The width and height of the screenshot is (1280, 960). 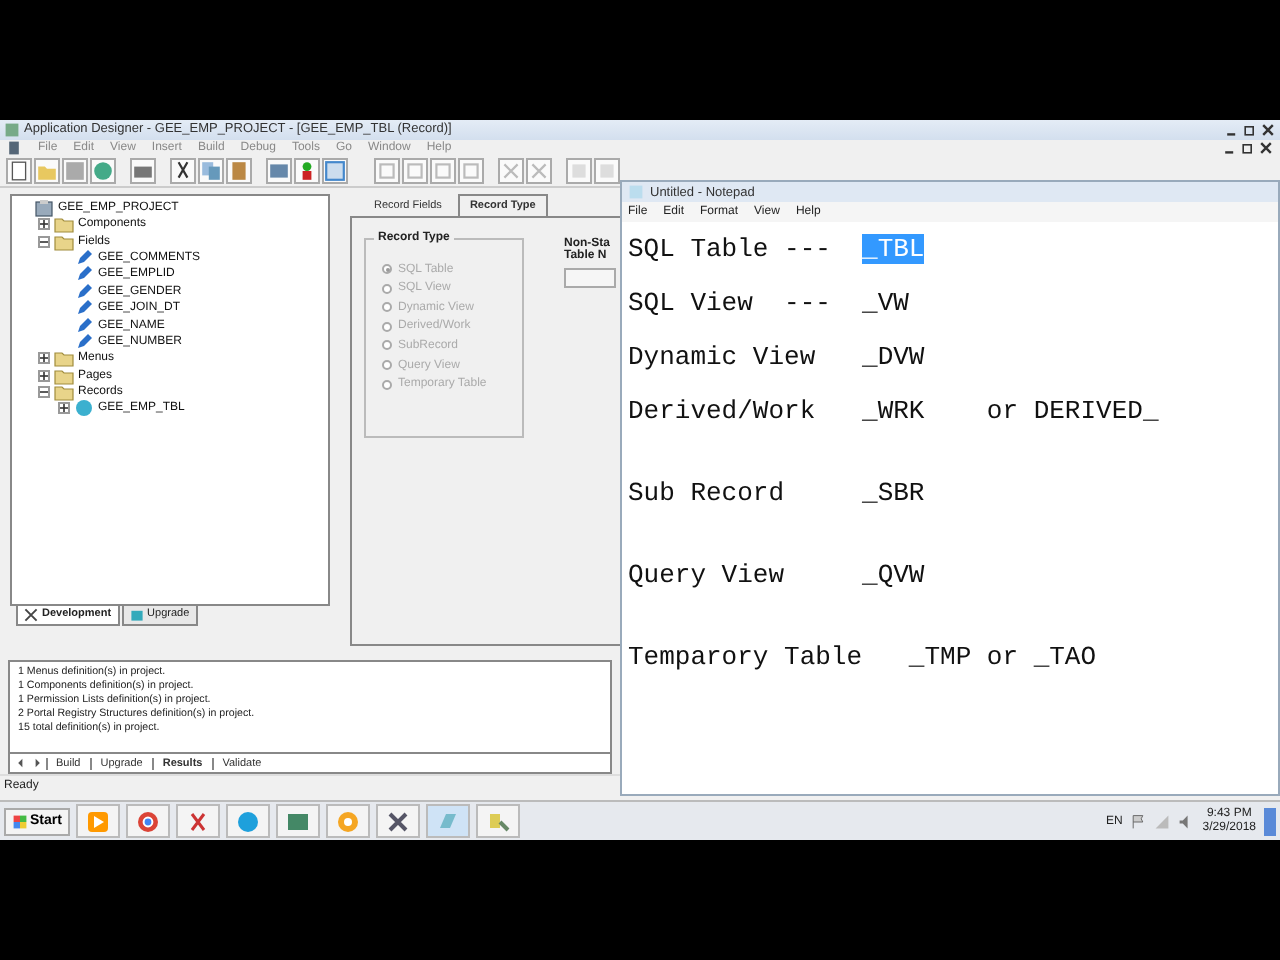 What do you see at coordinates (863, 657) in the screenshot?
I see `text-line: Temparory Table _TMP or _TAO` at bounding box center [863, 657].